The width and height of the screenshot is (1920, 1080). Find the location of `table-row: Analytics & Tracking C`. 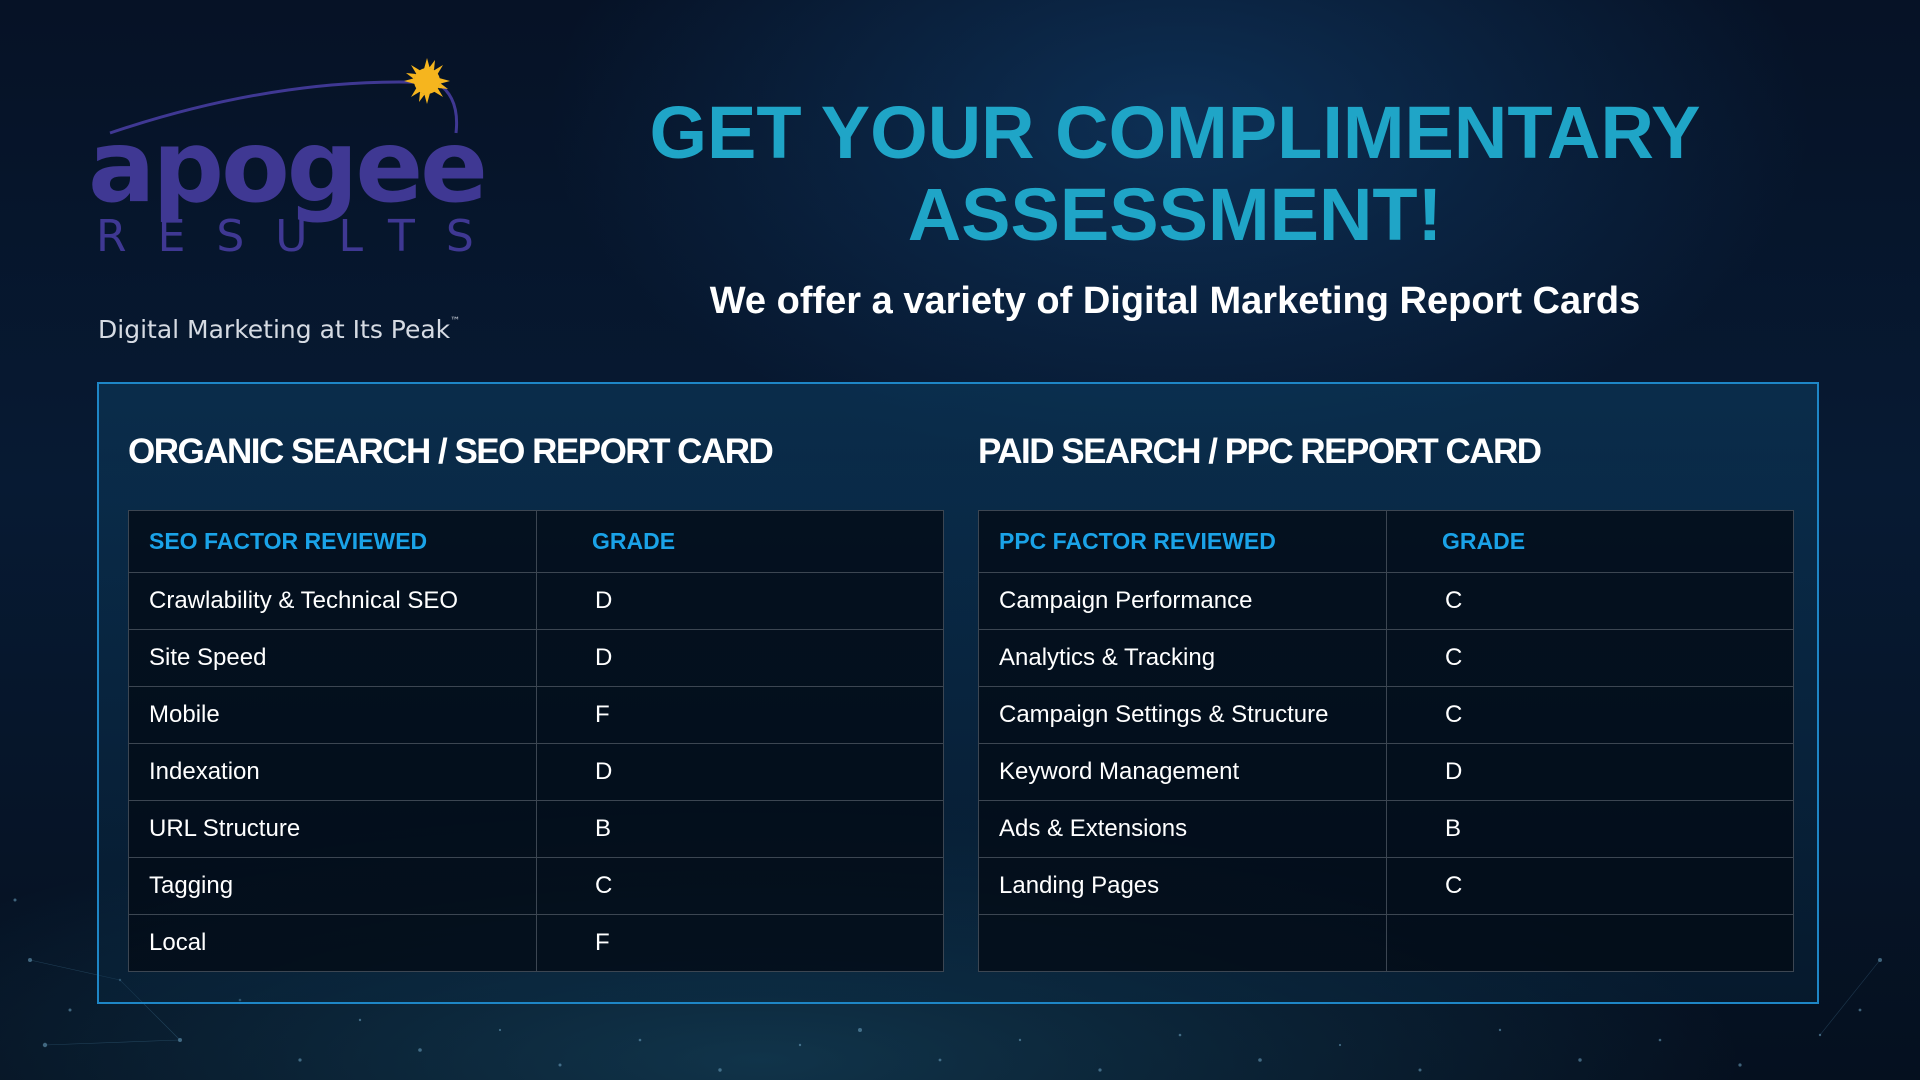

table-row: Analytics & Tracking C is located at coordinates (1386, 658).